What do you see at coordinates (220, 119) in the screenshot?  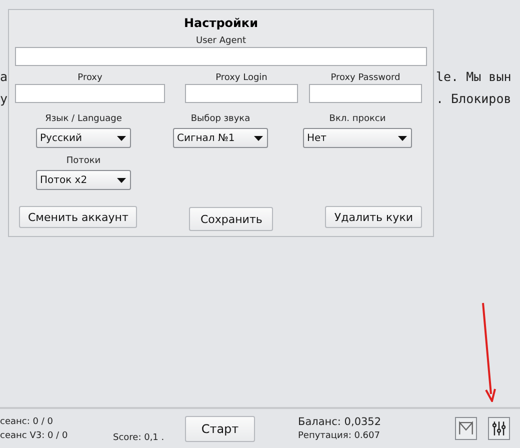 I see `dropdown-label: Выбор звука` at bounding box center [220, 119].